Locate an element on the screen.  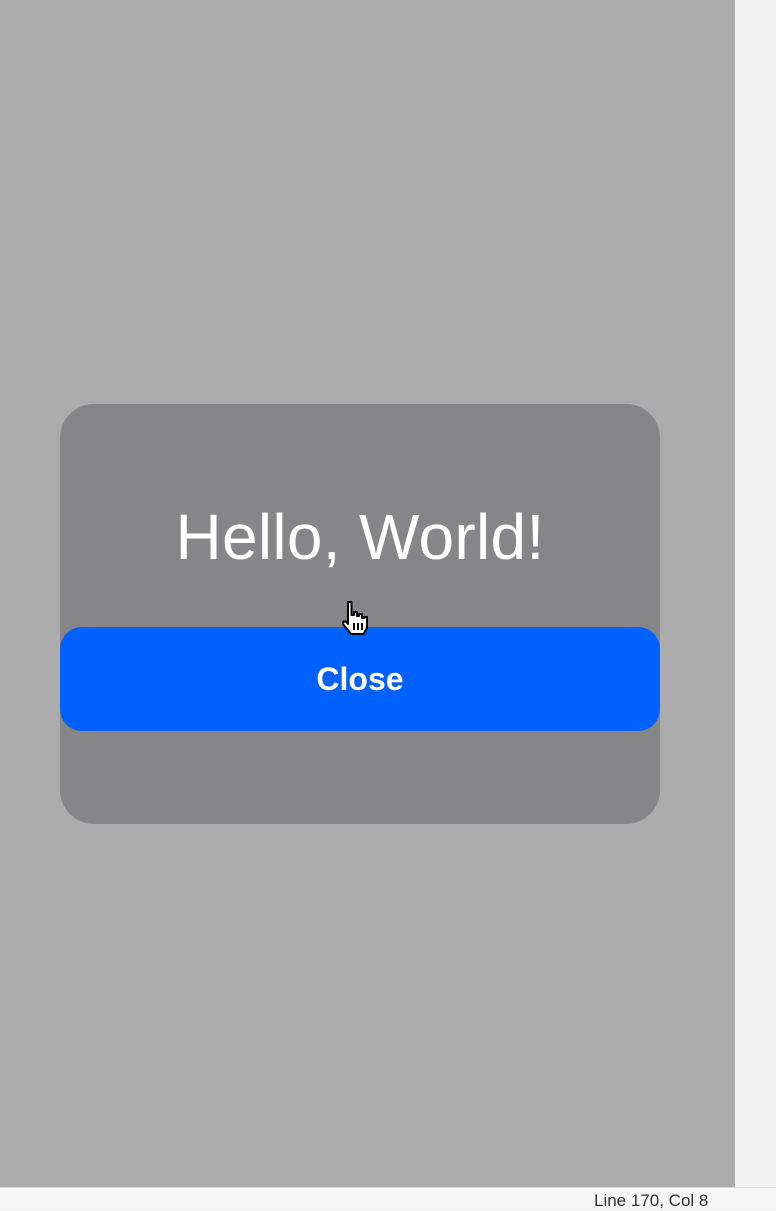
status-bar: Line 170, Col 8 is located at coordinates (388, 1198).